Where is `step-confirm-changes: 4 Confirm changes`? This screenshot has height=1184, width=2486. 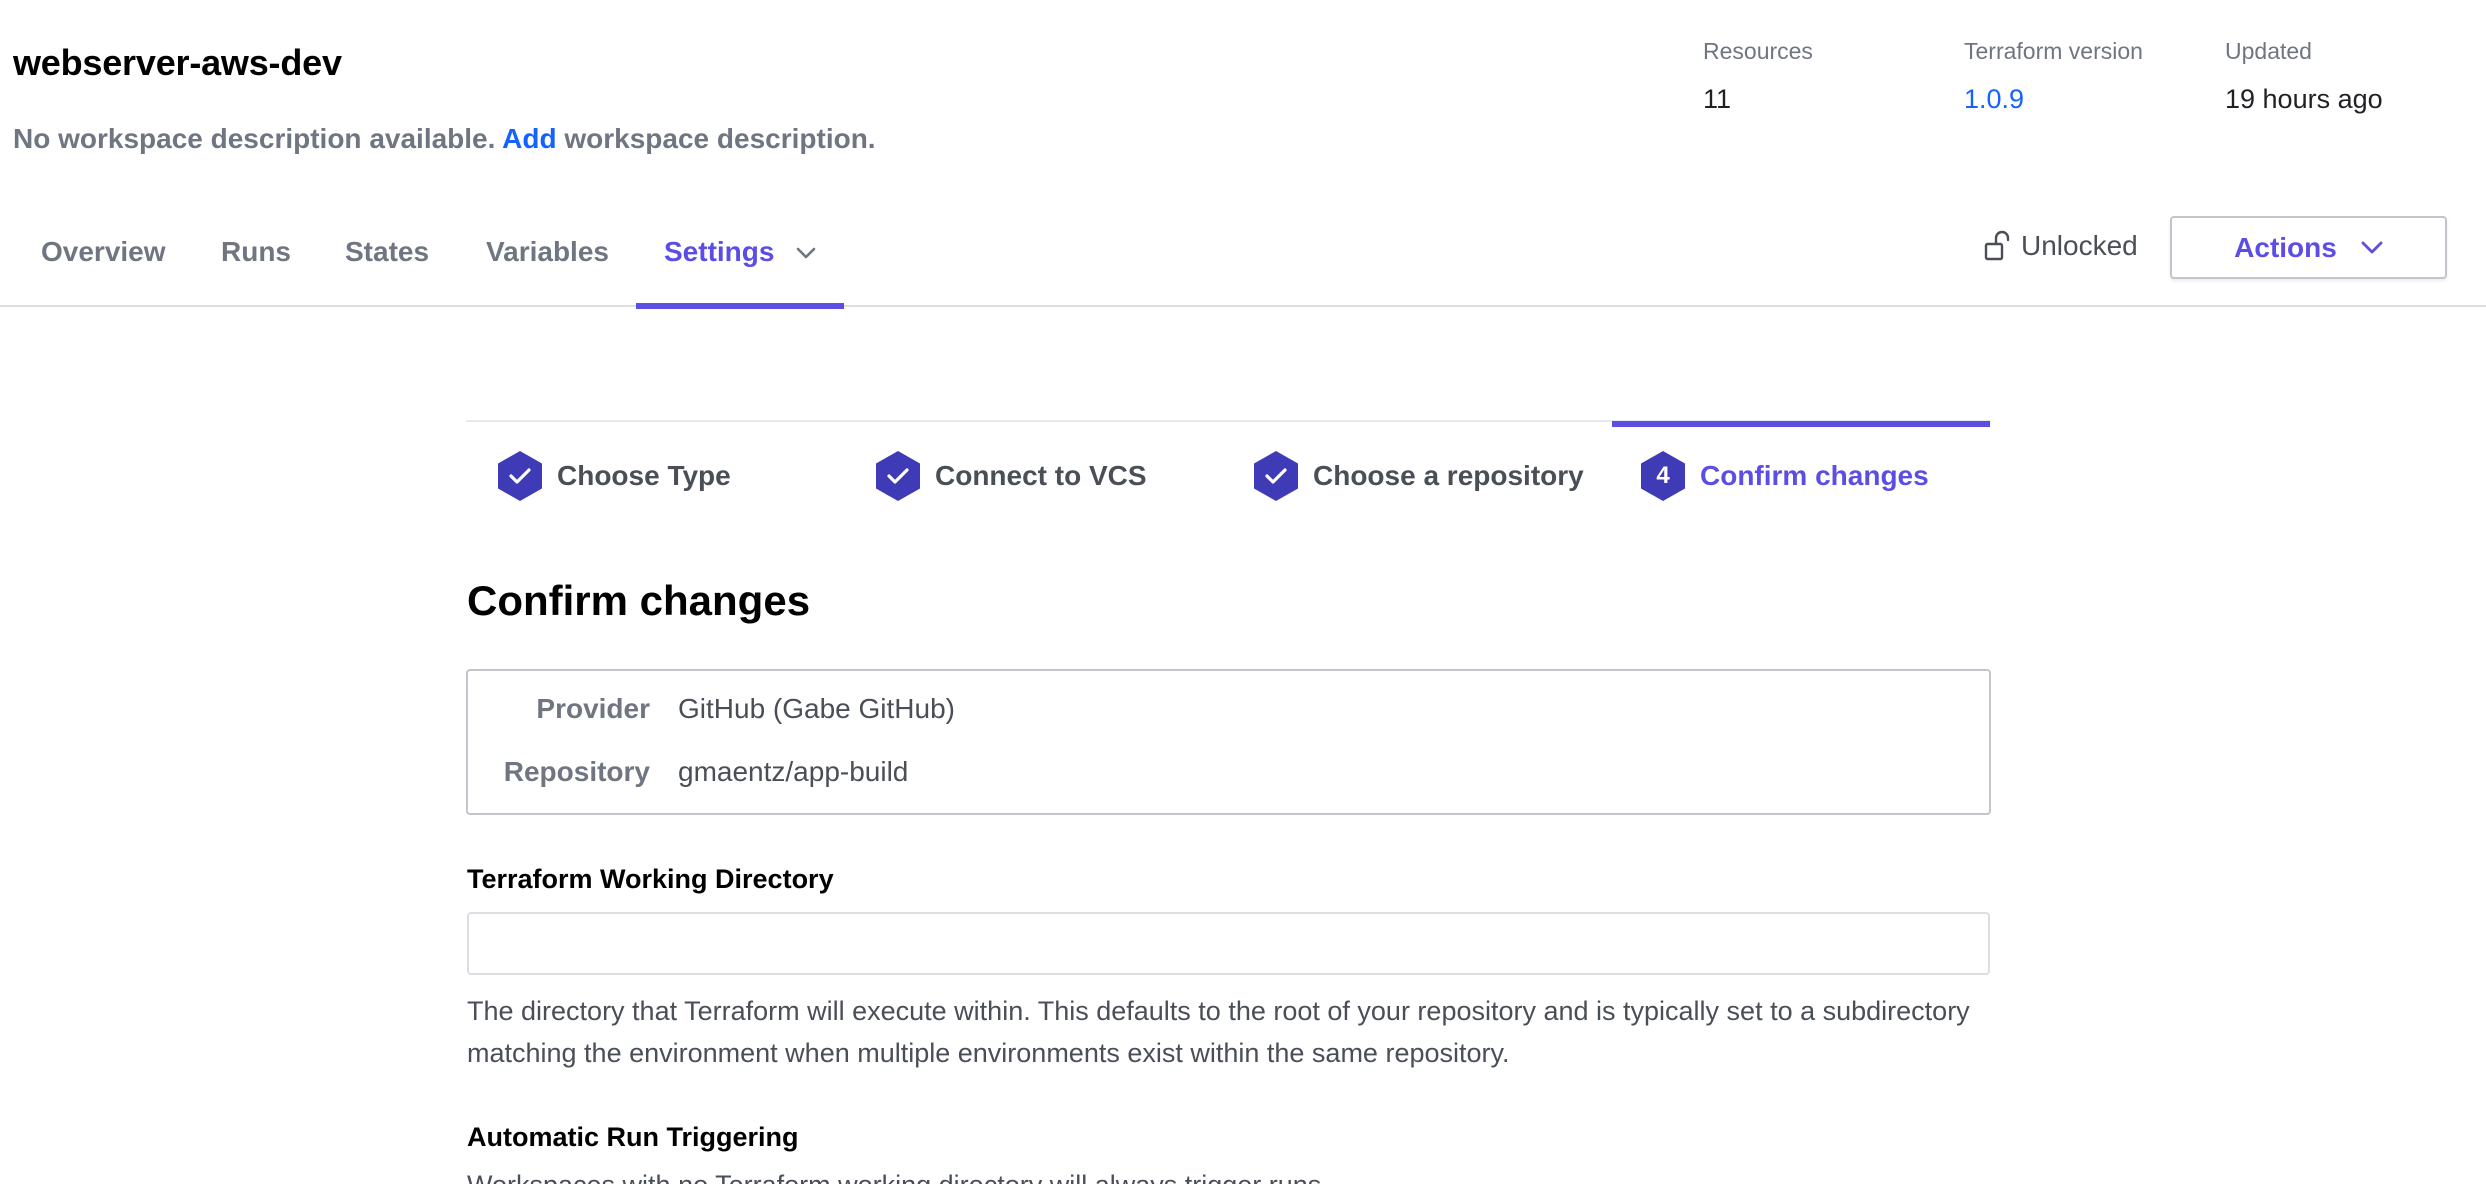
step-confirm-changes: 4 Confirm changes is located at coordinates (1784, 476).